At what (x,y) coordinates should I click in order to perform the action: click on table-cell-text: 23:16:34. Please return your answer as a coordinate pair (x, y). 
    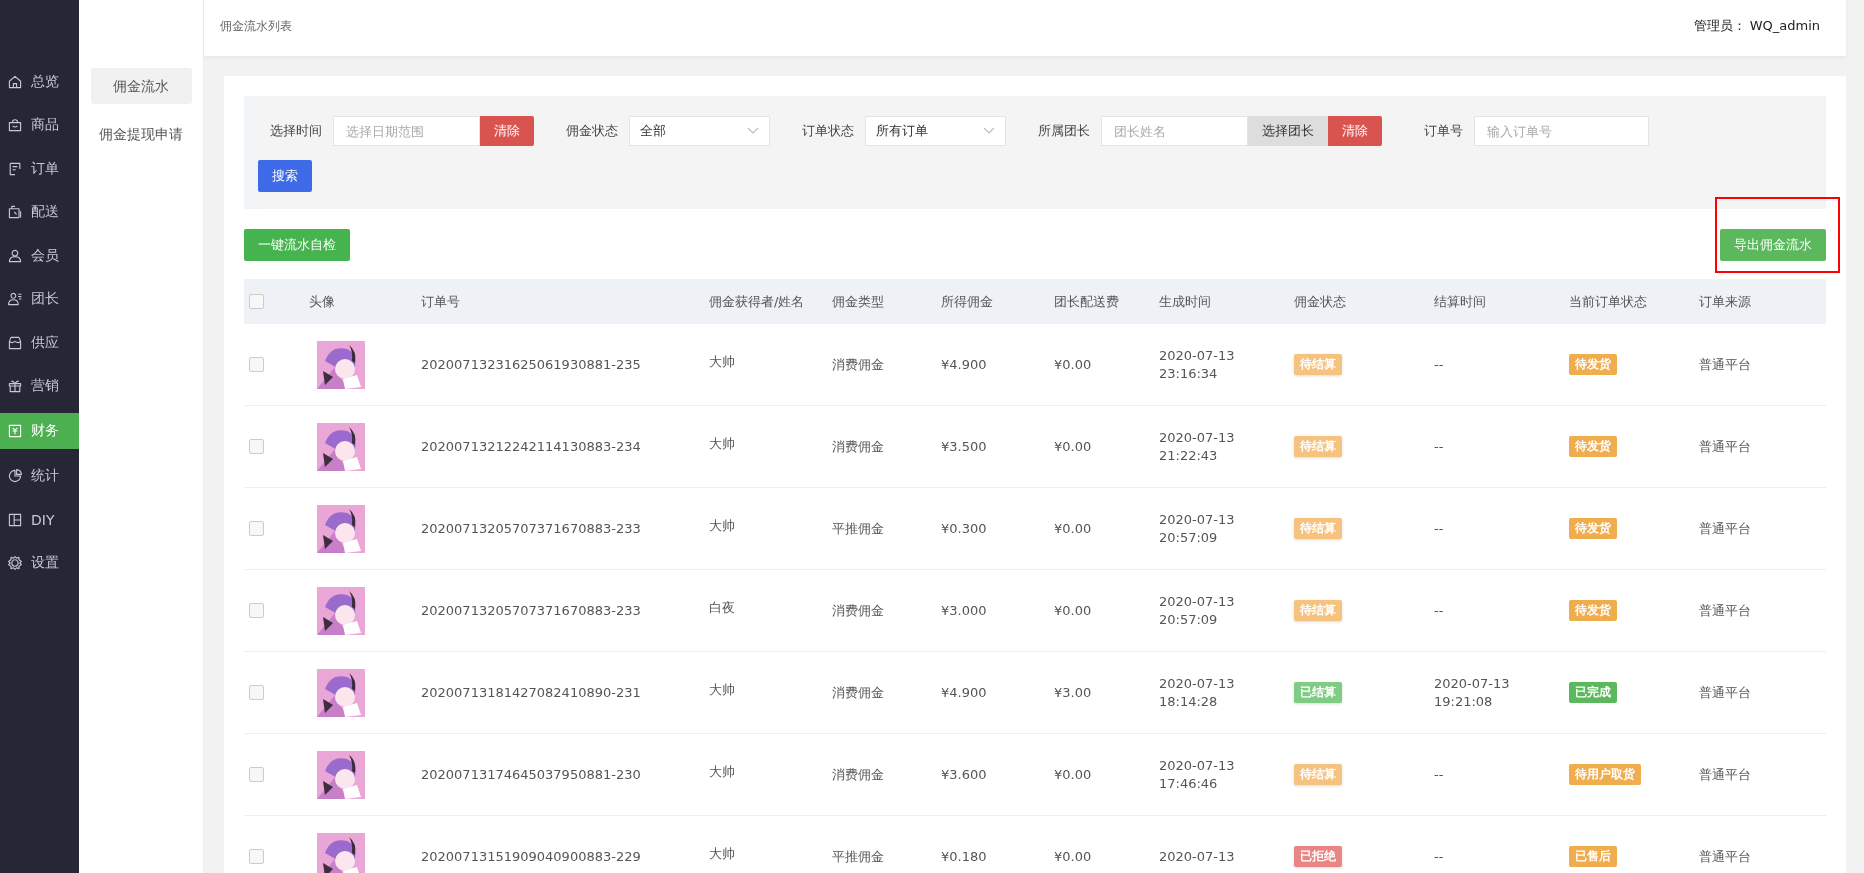
    Looking at the image, I should click on (1189, 373).